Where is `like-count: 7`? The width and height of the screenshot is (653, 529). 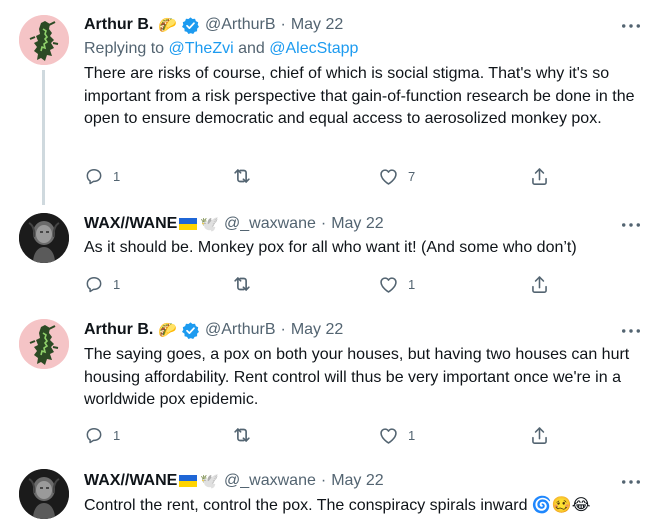
like-count: 7 is located at coordinates (412, 176).